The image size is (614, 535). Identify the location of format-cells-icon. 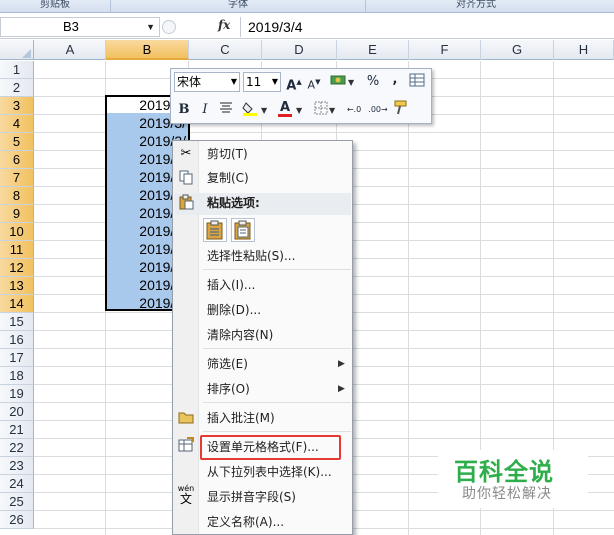
(186, 446).